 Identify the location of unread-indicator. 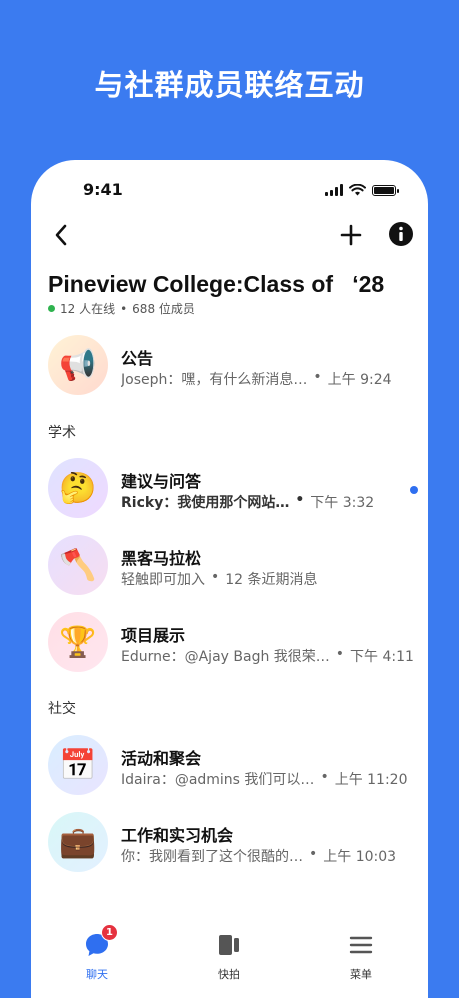
(414, 490).